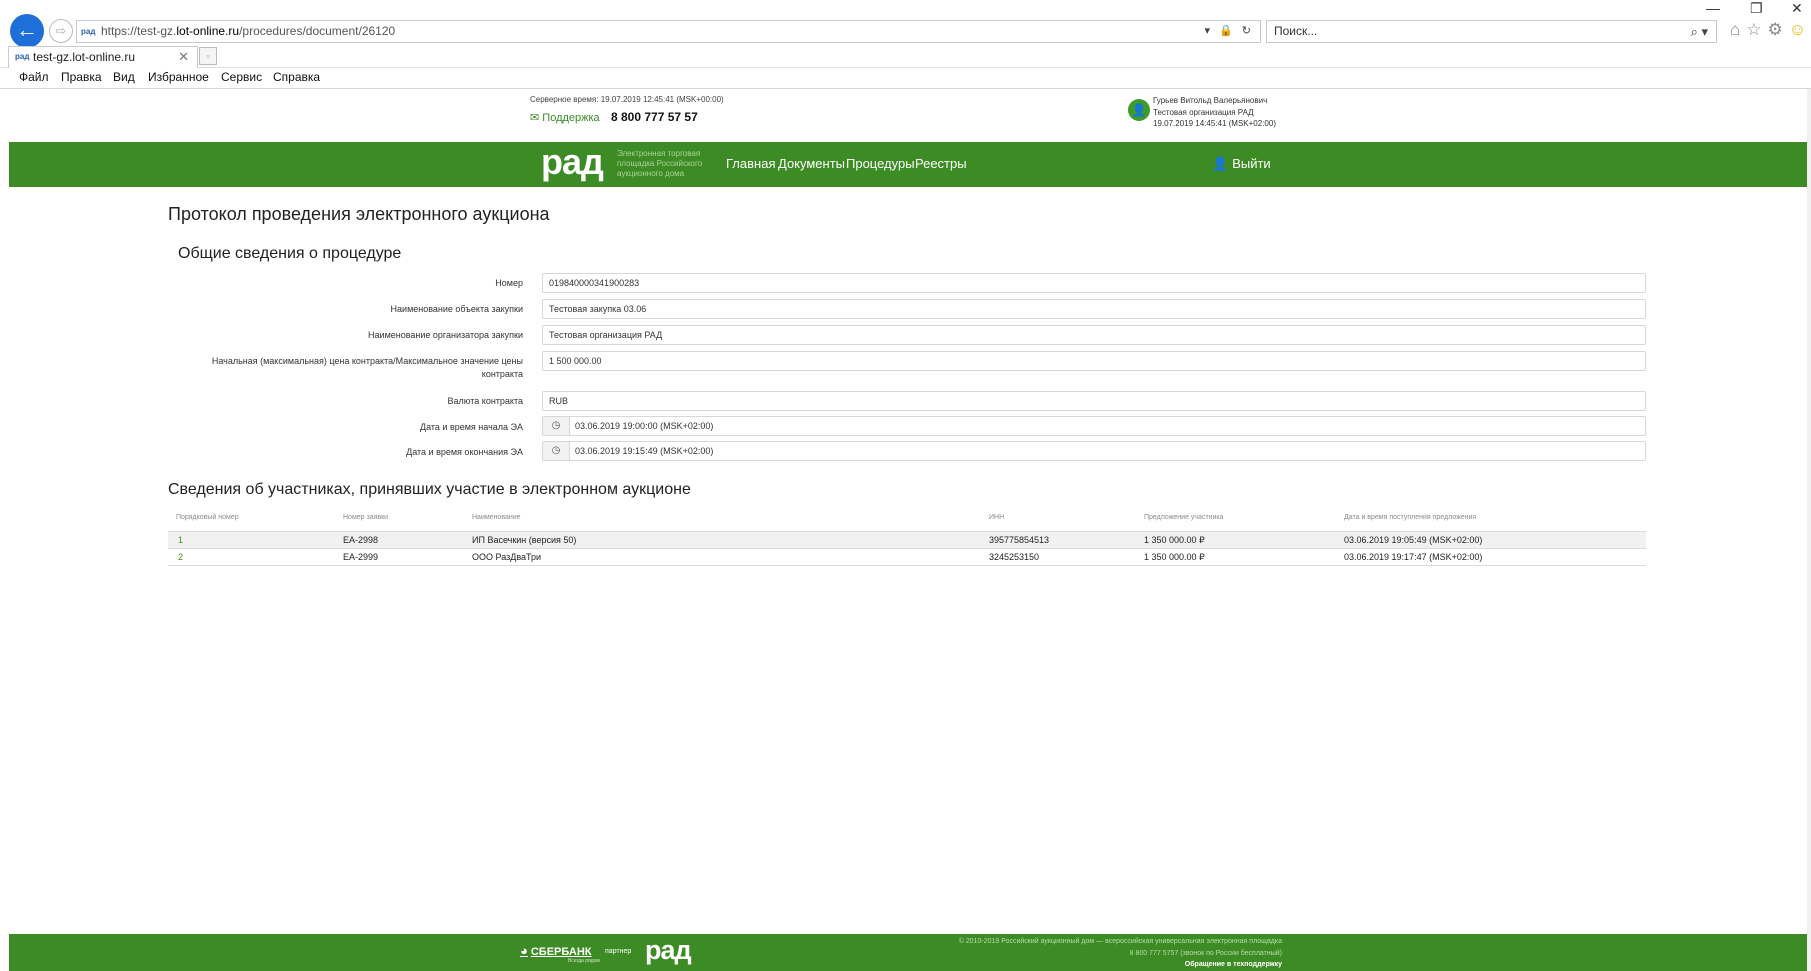  What do you see at coordinates (1094, 309) in the screenshot?
I see `object-name-field: Тестовая закупка 03.06` at bounding box center [1094, 309].